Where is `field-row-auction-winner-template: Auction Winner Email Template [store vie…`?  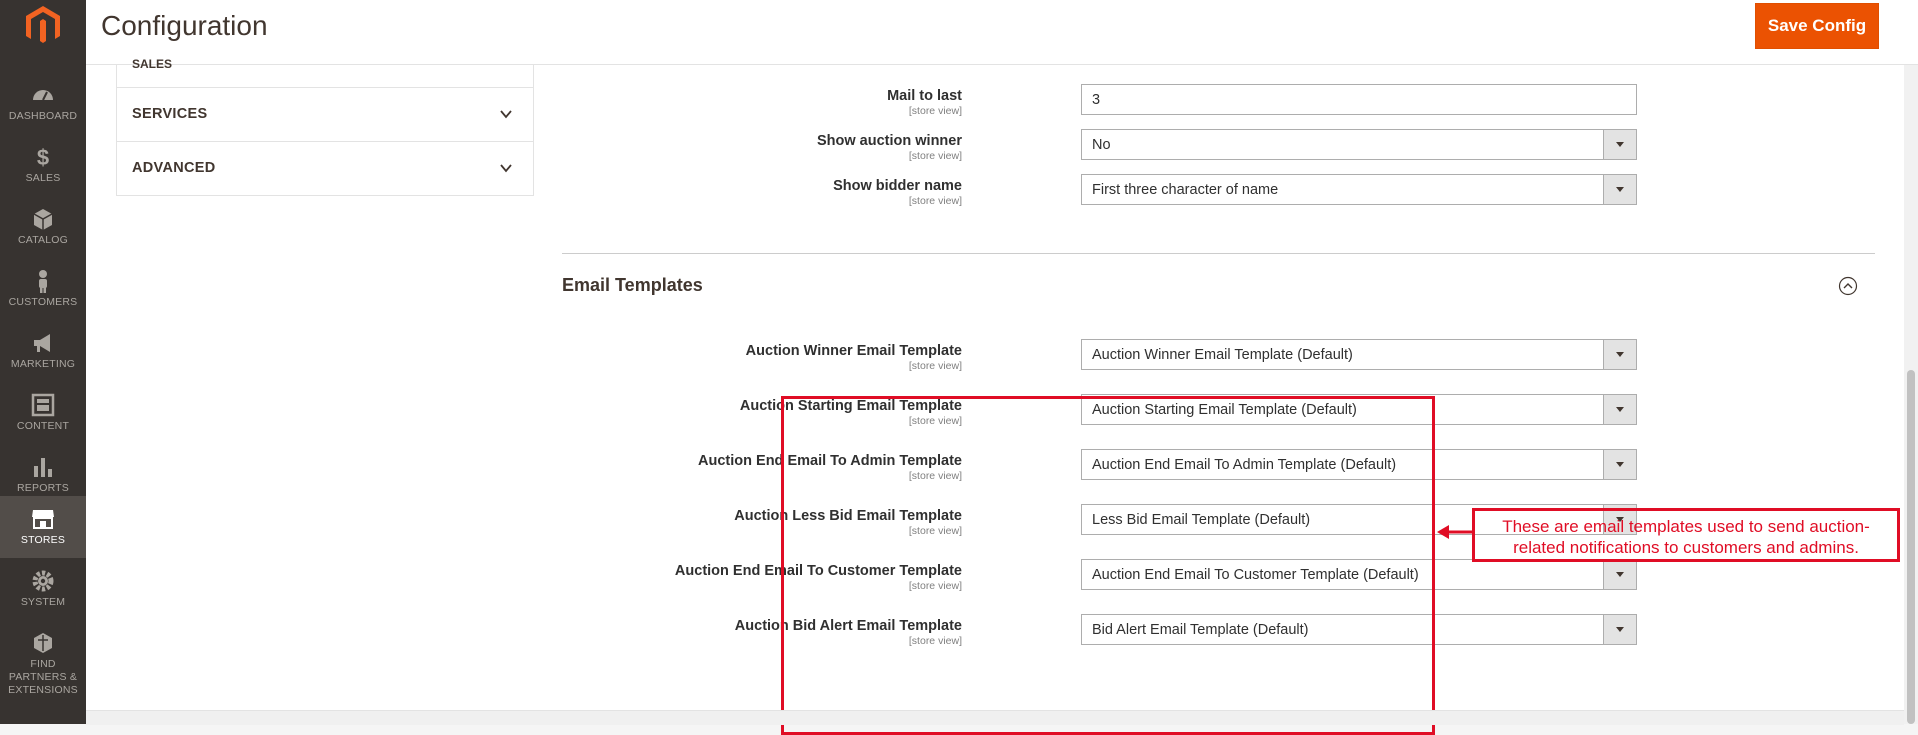 field-row-auction-winner-template: Auction Winner Email Template [store vie… is located at coordinates (1102, 359).